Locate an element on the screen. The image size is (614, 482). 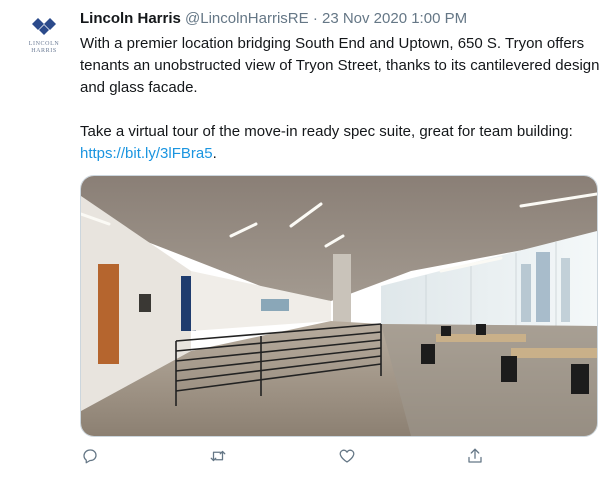
share-icon is located at coordinates (475, 455).